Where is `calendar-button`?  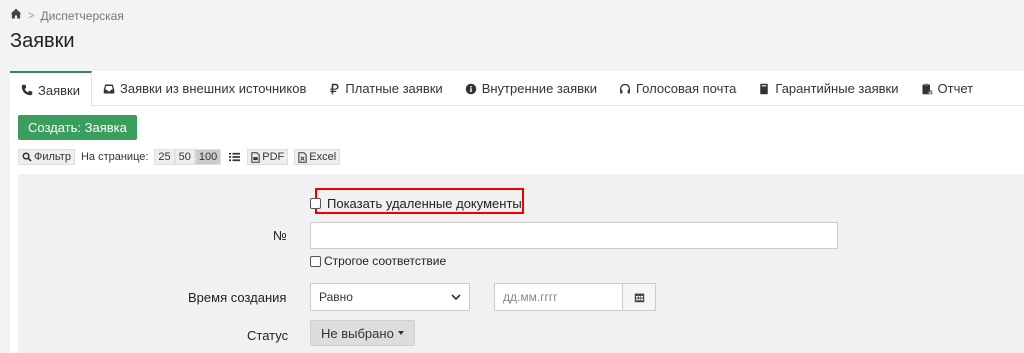
calendar-button is located at coordinates (639, 297).